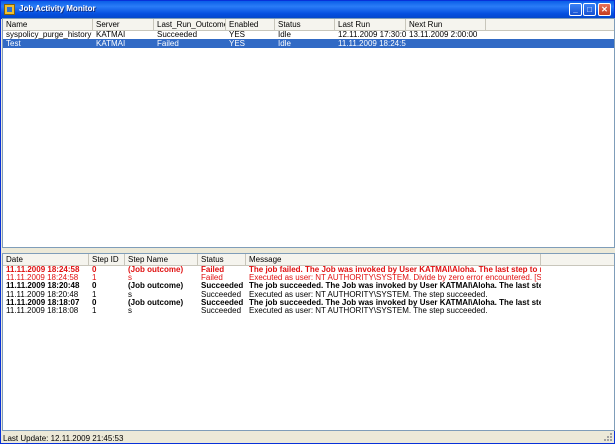 This screenshot has width=615, height=444. I want to click on cell-date: 11.11.2009 18:18:08, so click(42, 310).